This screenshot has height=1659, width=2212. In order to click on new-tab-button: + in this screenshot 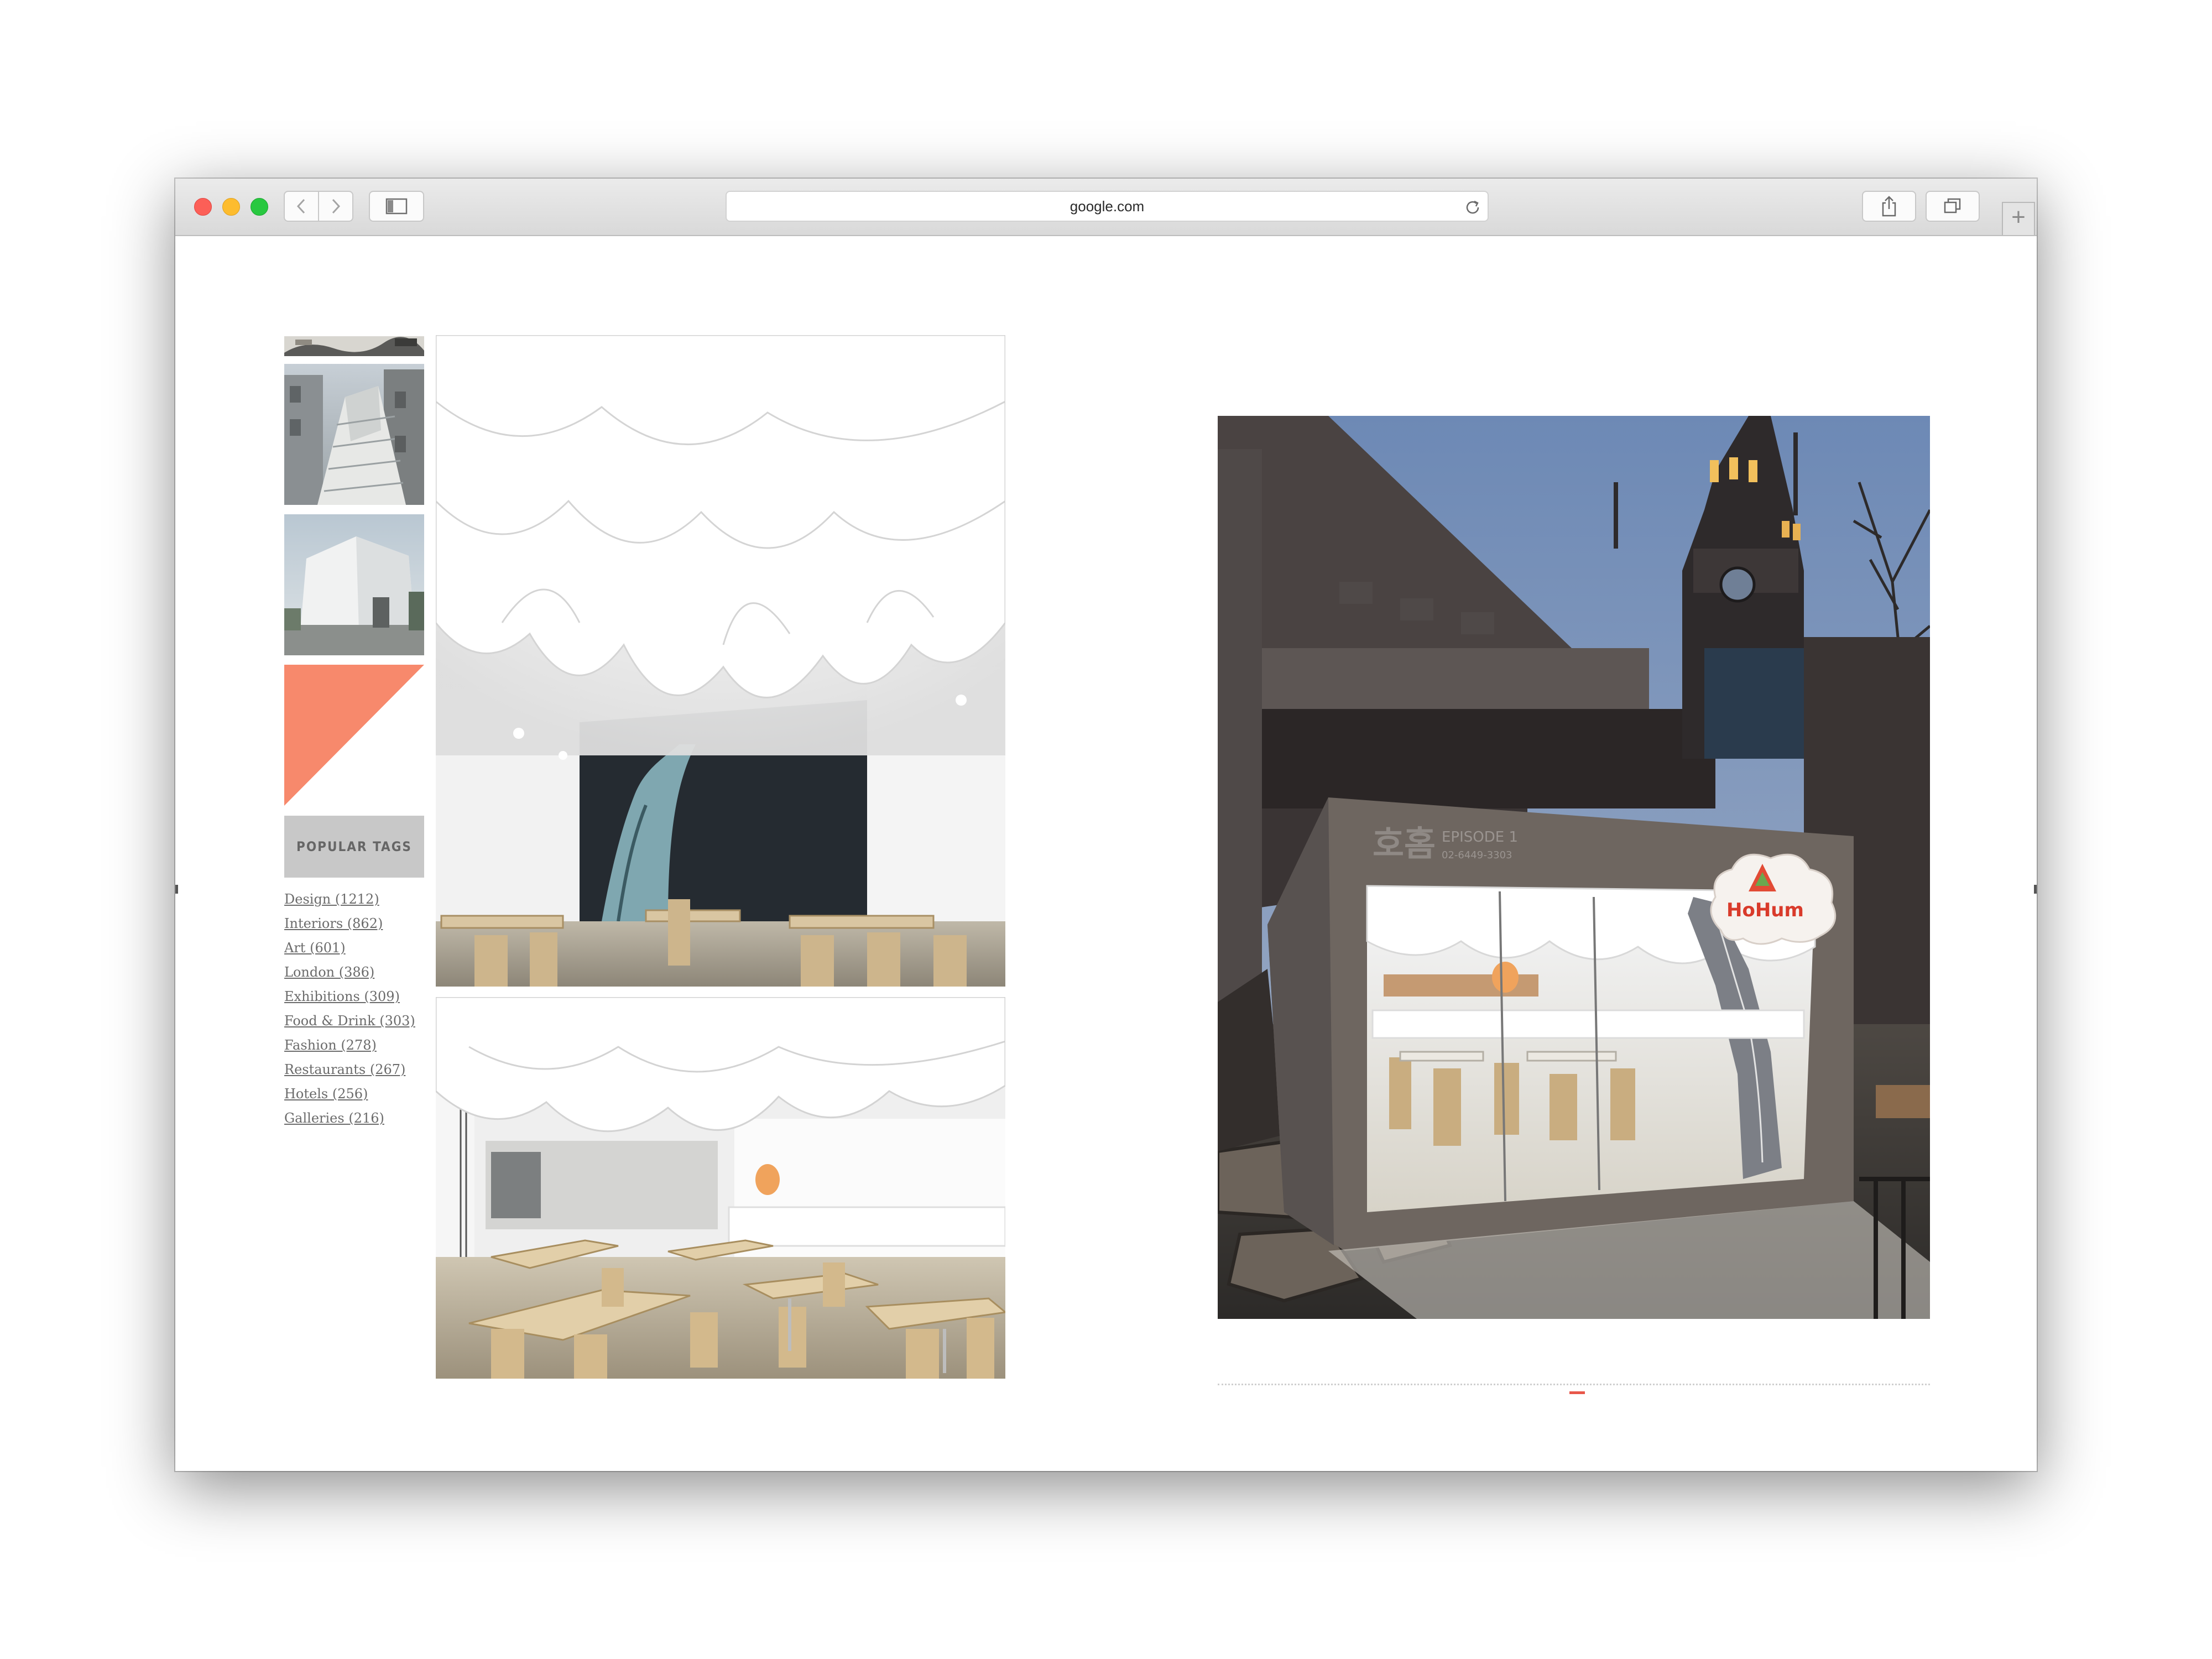, I will do `click(2019, 219)`.